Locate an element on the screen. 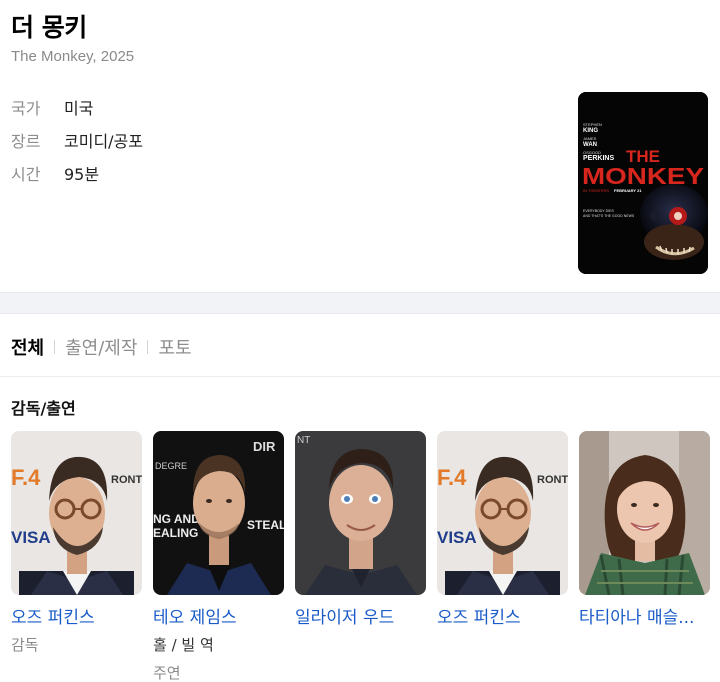 Image resolution: width=720 pixels, height=682 pixels. info-row-genre: 장르 코미디/공포 is located at coordinates (77, 139).